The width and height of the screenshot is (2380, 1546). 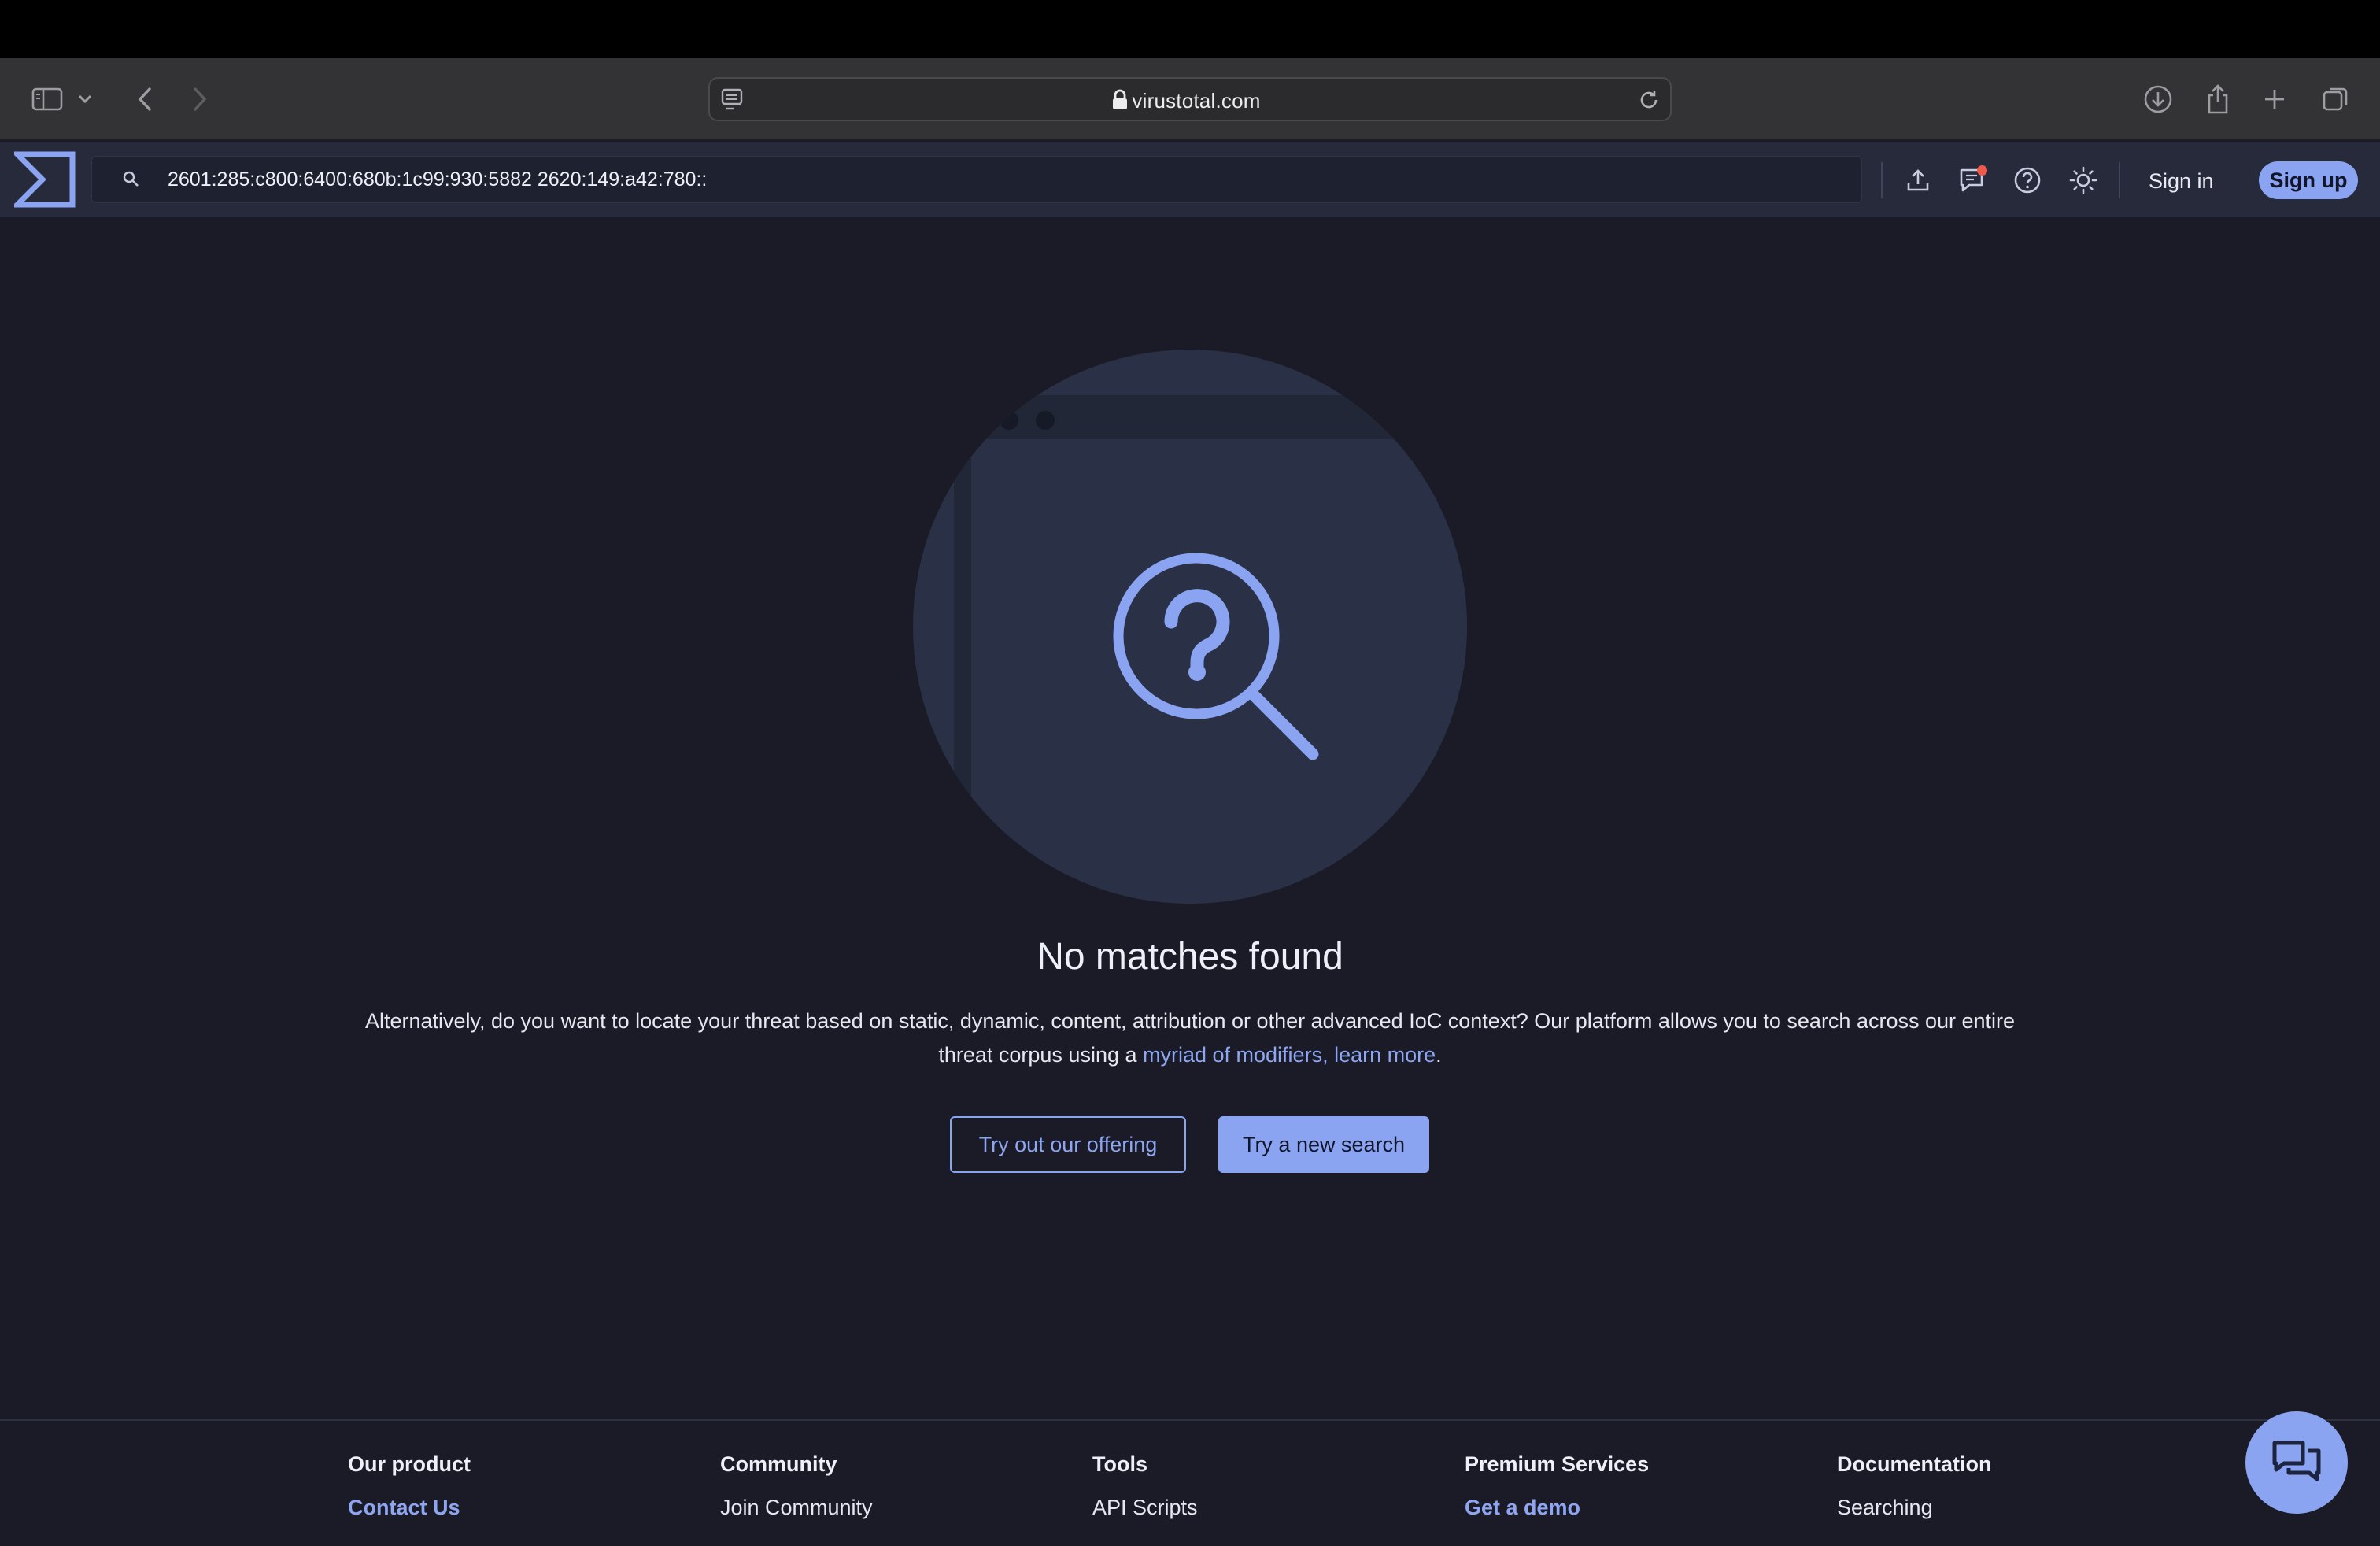 What do you see at coordinates (2181, 181) in the screenshot?
I see `sign-in-link: Sign in` at bounding box center [2181, 181].